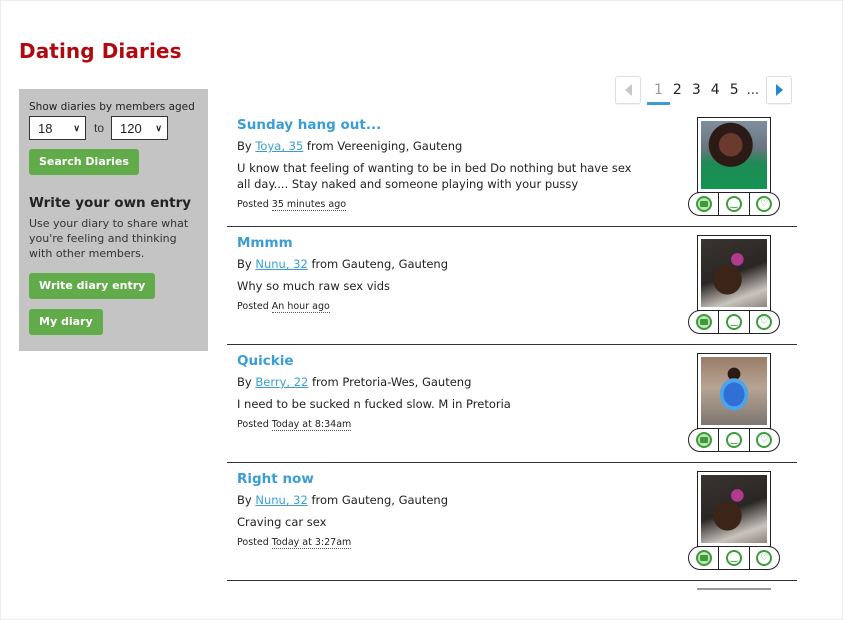 This screenshot has width=843, height=620. What do you see at coordinates (45, 128) in the screenshot?
I see `age-min-value: 18` at bounding box center [45, 128].